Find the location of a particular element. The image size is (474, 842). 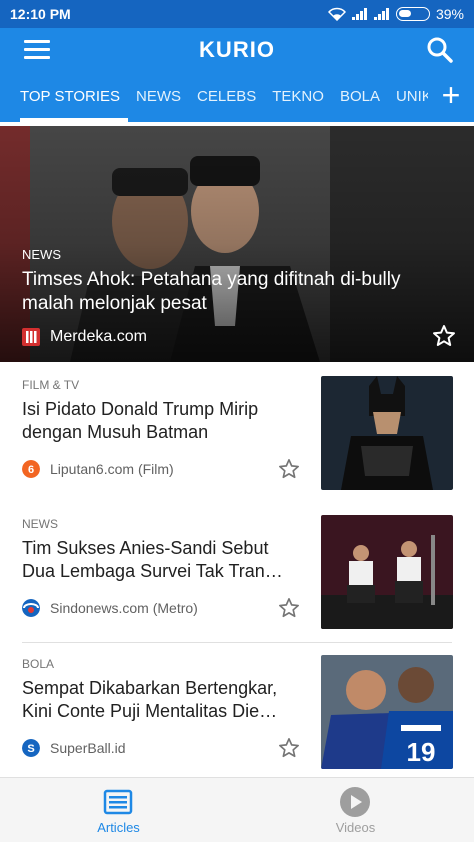

article-source: S SuperBall.id is located at coordinates (74, 748).